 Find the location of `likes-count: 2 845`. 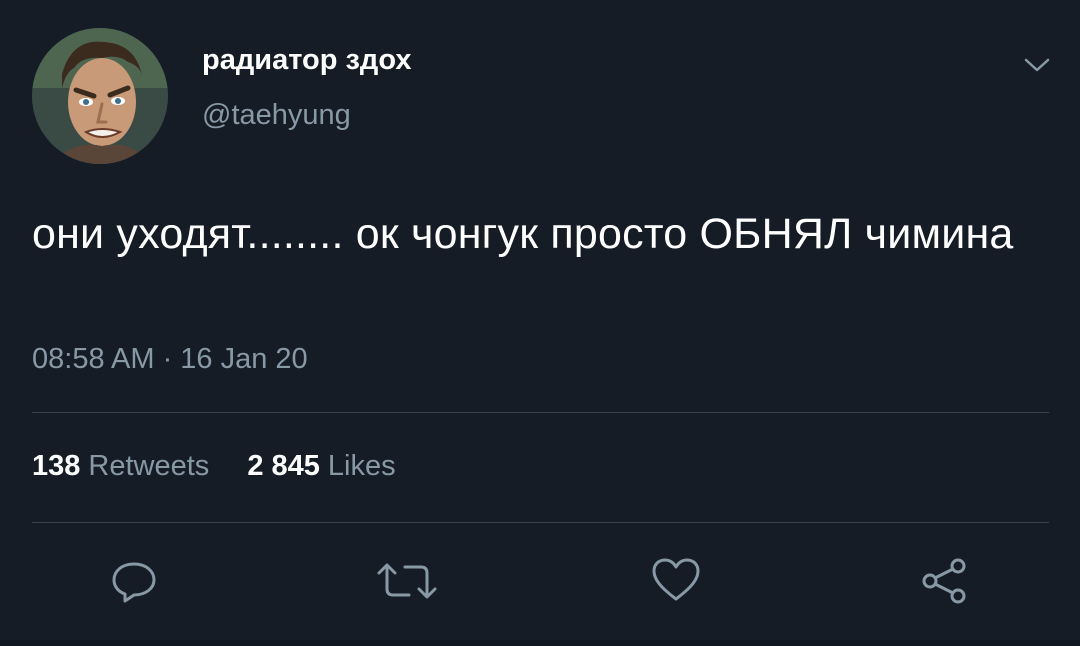

likes-count: 2 845 is located at coordinates (283, 466).